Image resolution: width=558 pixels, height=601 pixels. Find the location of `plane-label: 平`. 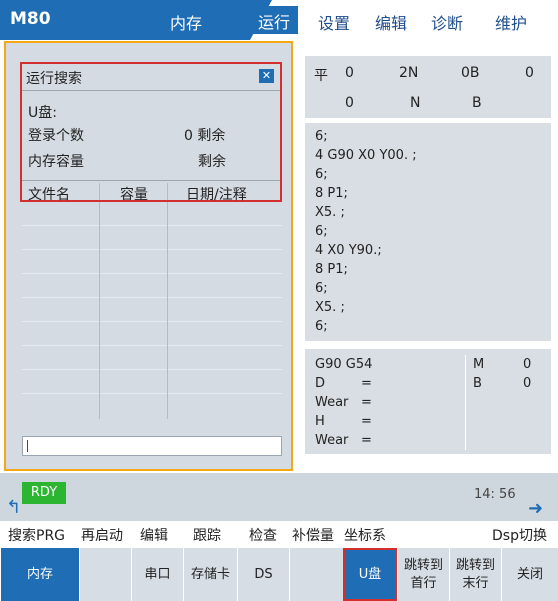

plane-label: 平 is located at coordinates (321, 76).